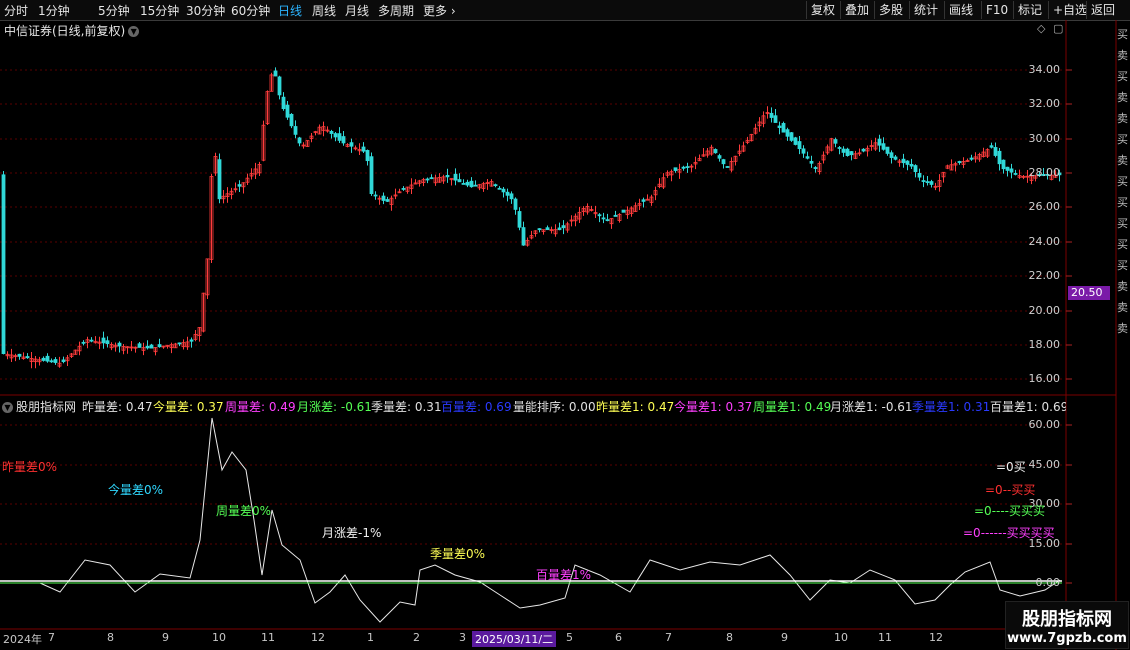  I want to click on y-tick-label: 32.00, so click(1044, 103).